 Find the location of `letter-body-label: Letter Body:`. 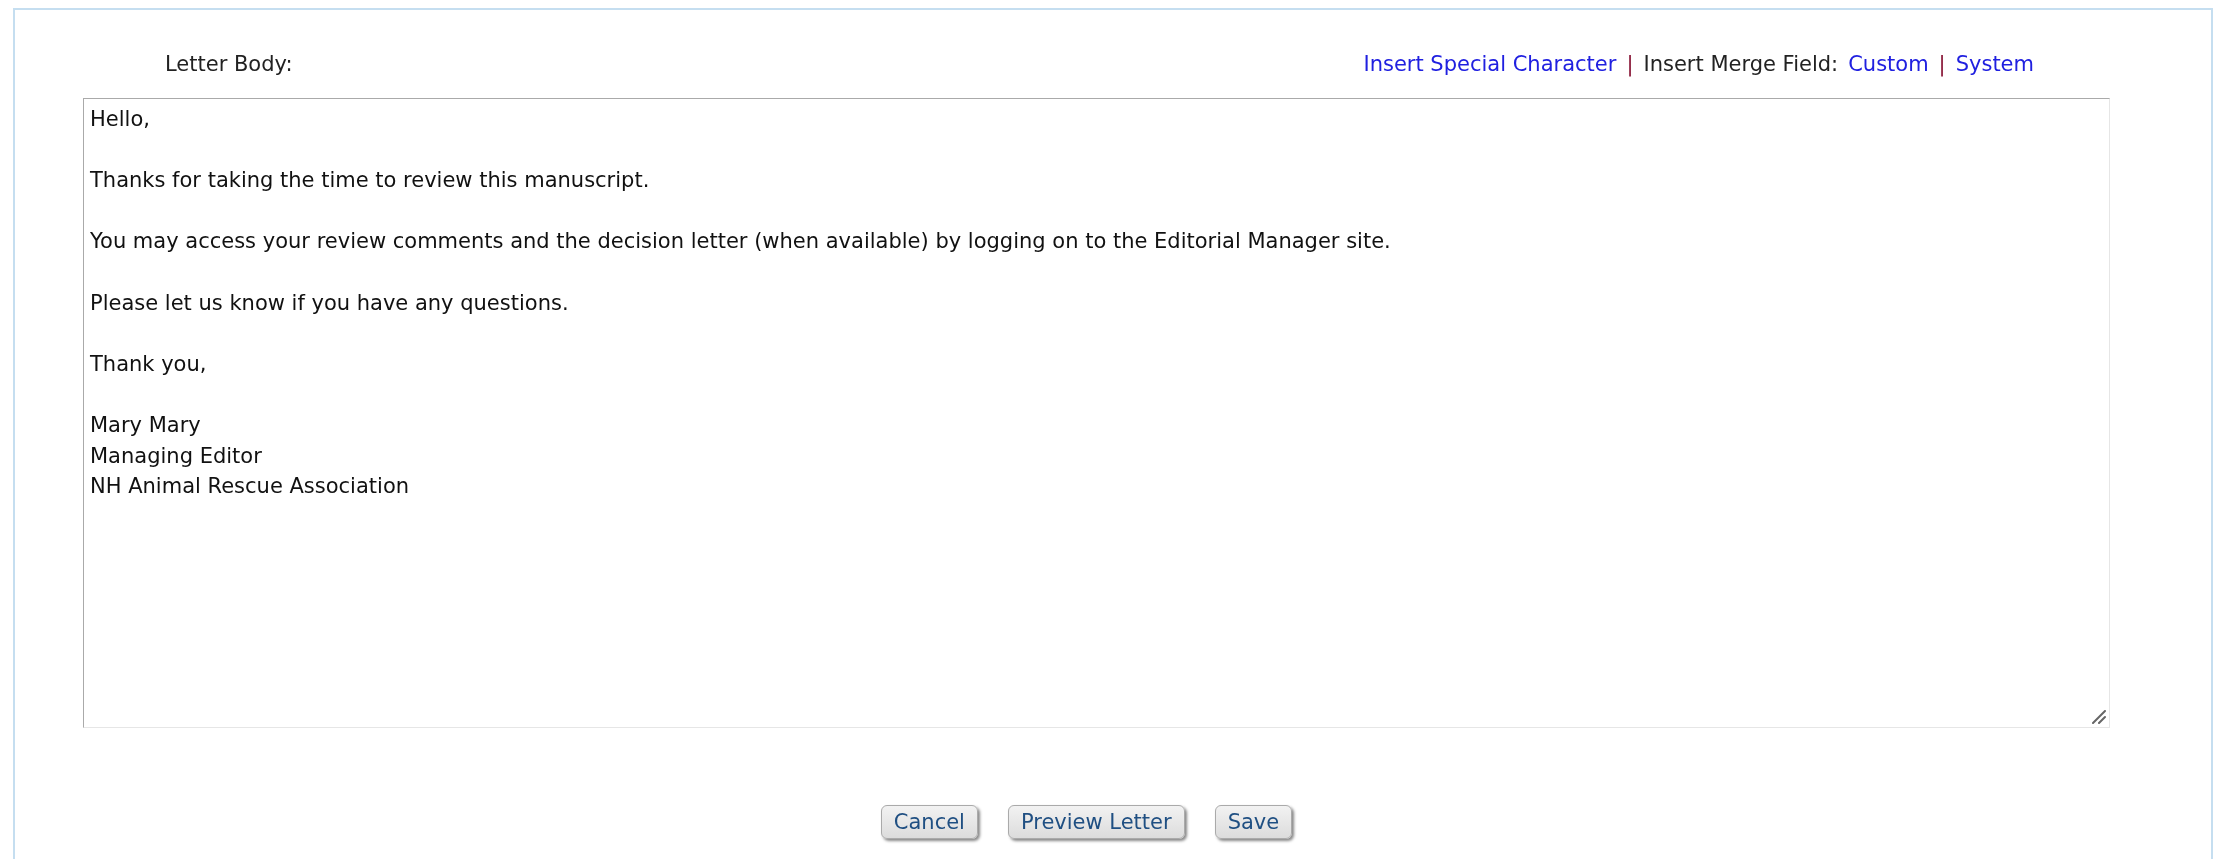

letter-body-label: Letter Body: is located at coordinates (228, 64).